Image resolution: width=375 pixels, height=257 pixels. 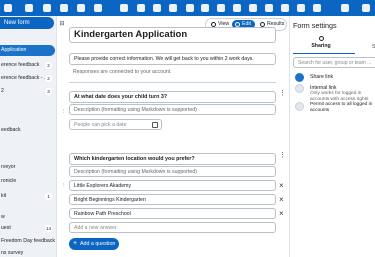 I want to click on sidebar-item-label: Application, so click(x=14, y=50).